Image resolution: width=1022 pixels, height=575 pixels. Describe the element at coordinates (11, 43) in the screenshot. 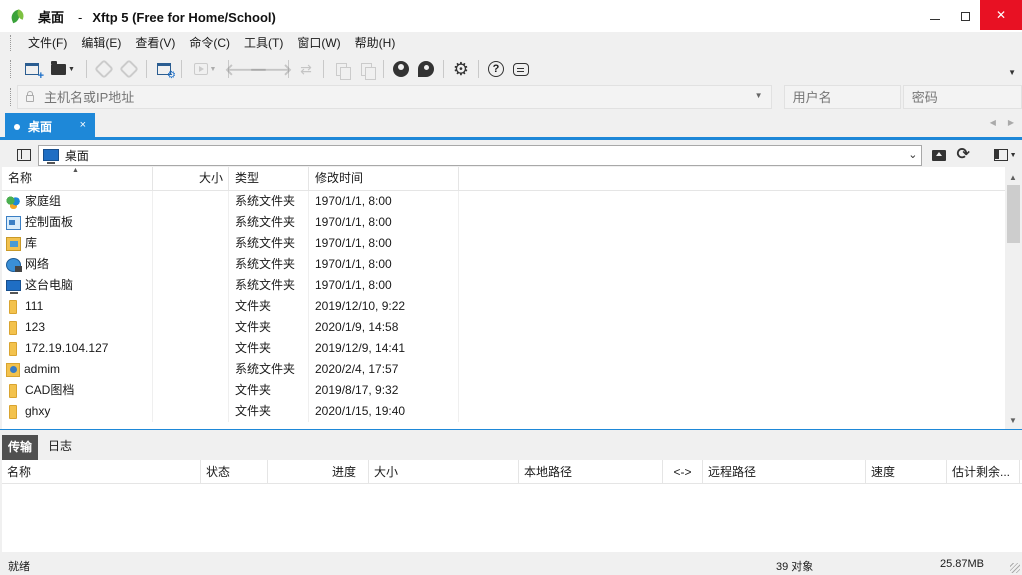

I see `menu-grip` at that location.